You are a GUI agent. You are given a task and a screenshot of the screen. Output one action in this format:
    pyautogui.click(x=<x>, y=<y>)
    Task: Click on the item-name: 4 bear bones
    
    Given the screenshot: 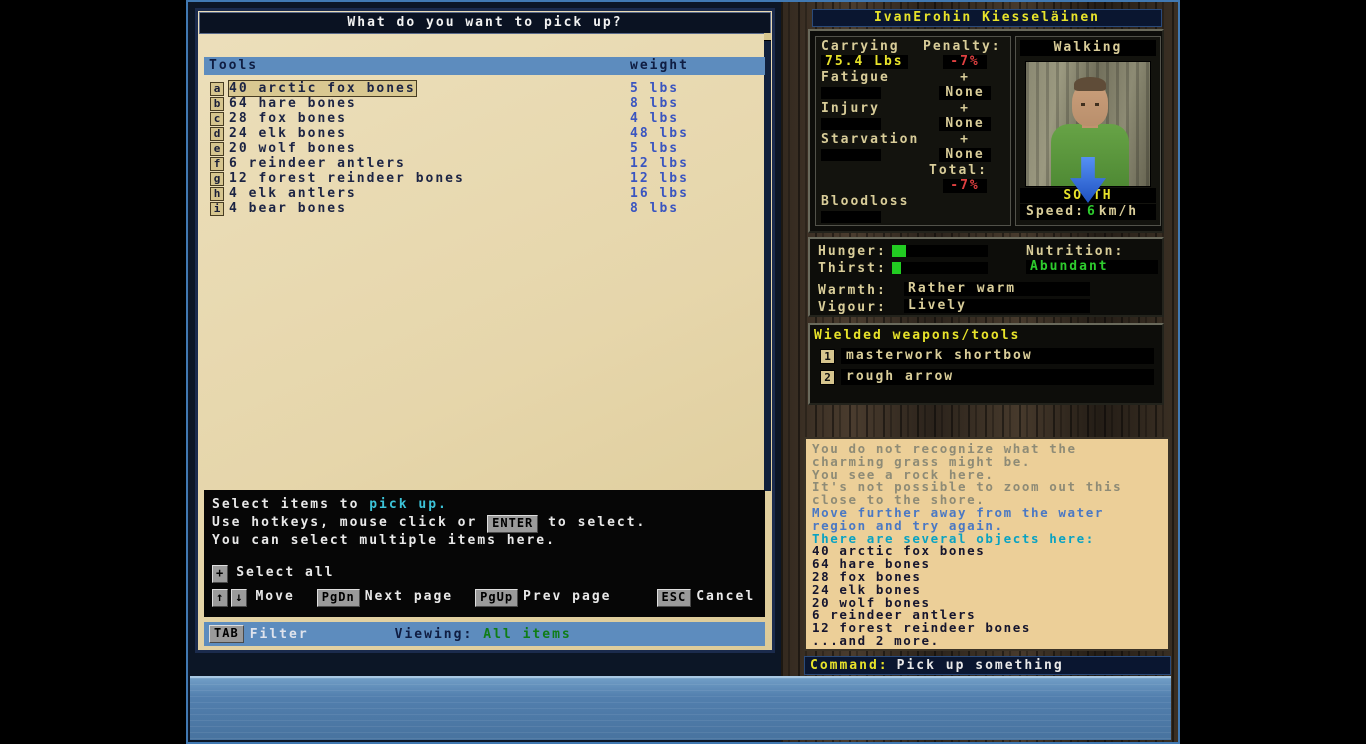 What is the action you would take?
    pyautogui.click(x=288, y=208)
    